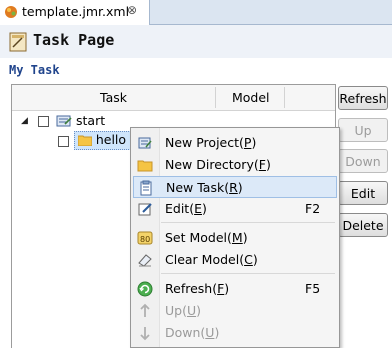  Describe the element at coordinates (145, 334) in the screenshot. I see `down-arrow-icon` at that location.